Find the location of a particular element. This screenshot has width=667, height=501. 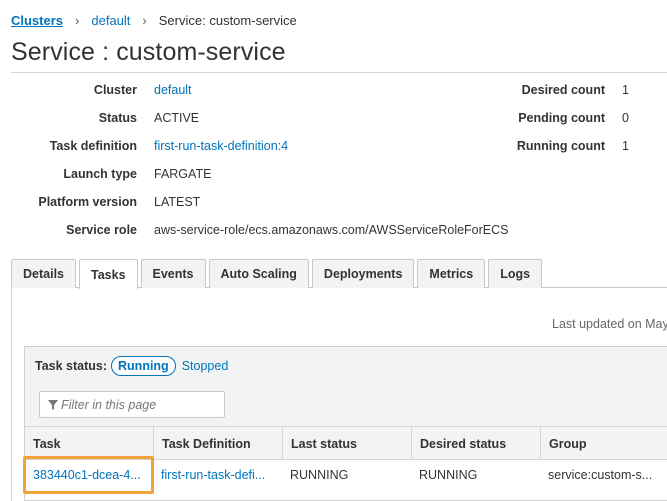

breadcrumb-cluster-default-link: default is located at coordinates (110, 20).